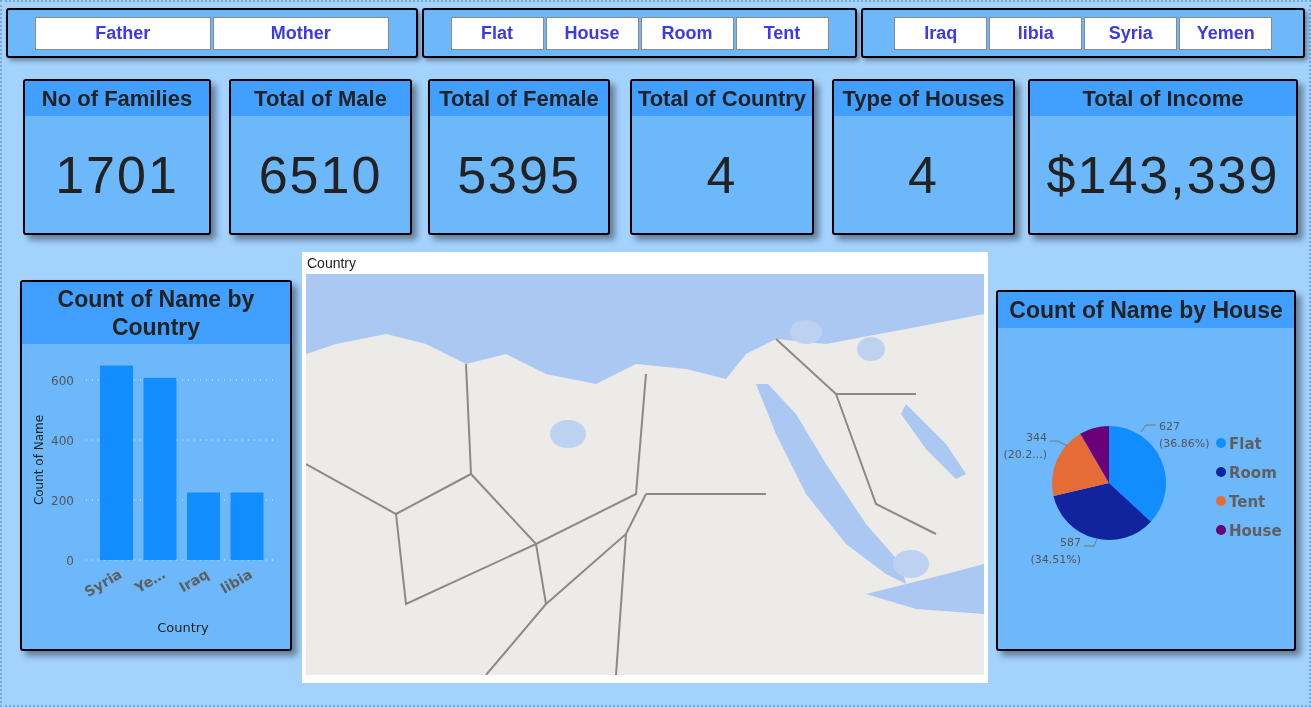 This screenshot has height=707, width=1311. Describe the element at coordinates (156, 313) in the screenshot. I see `chart-title: Count of Name by Country` at that location.